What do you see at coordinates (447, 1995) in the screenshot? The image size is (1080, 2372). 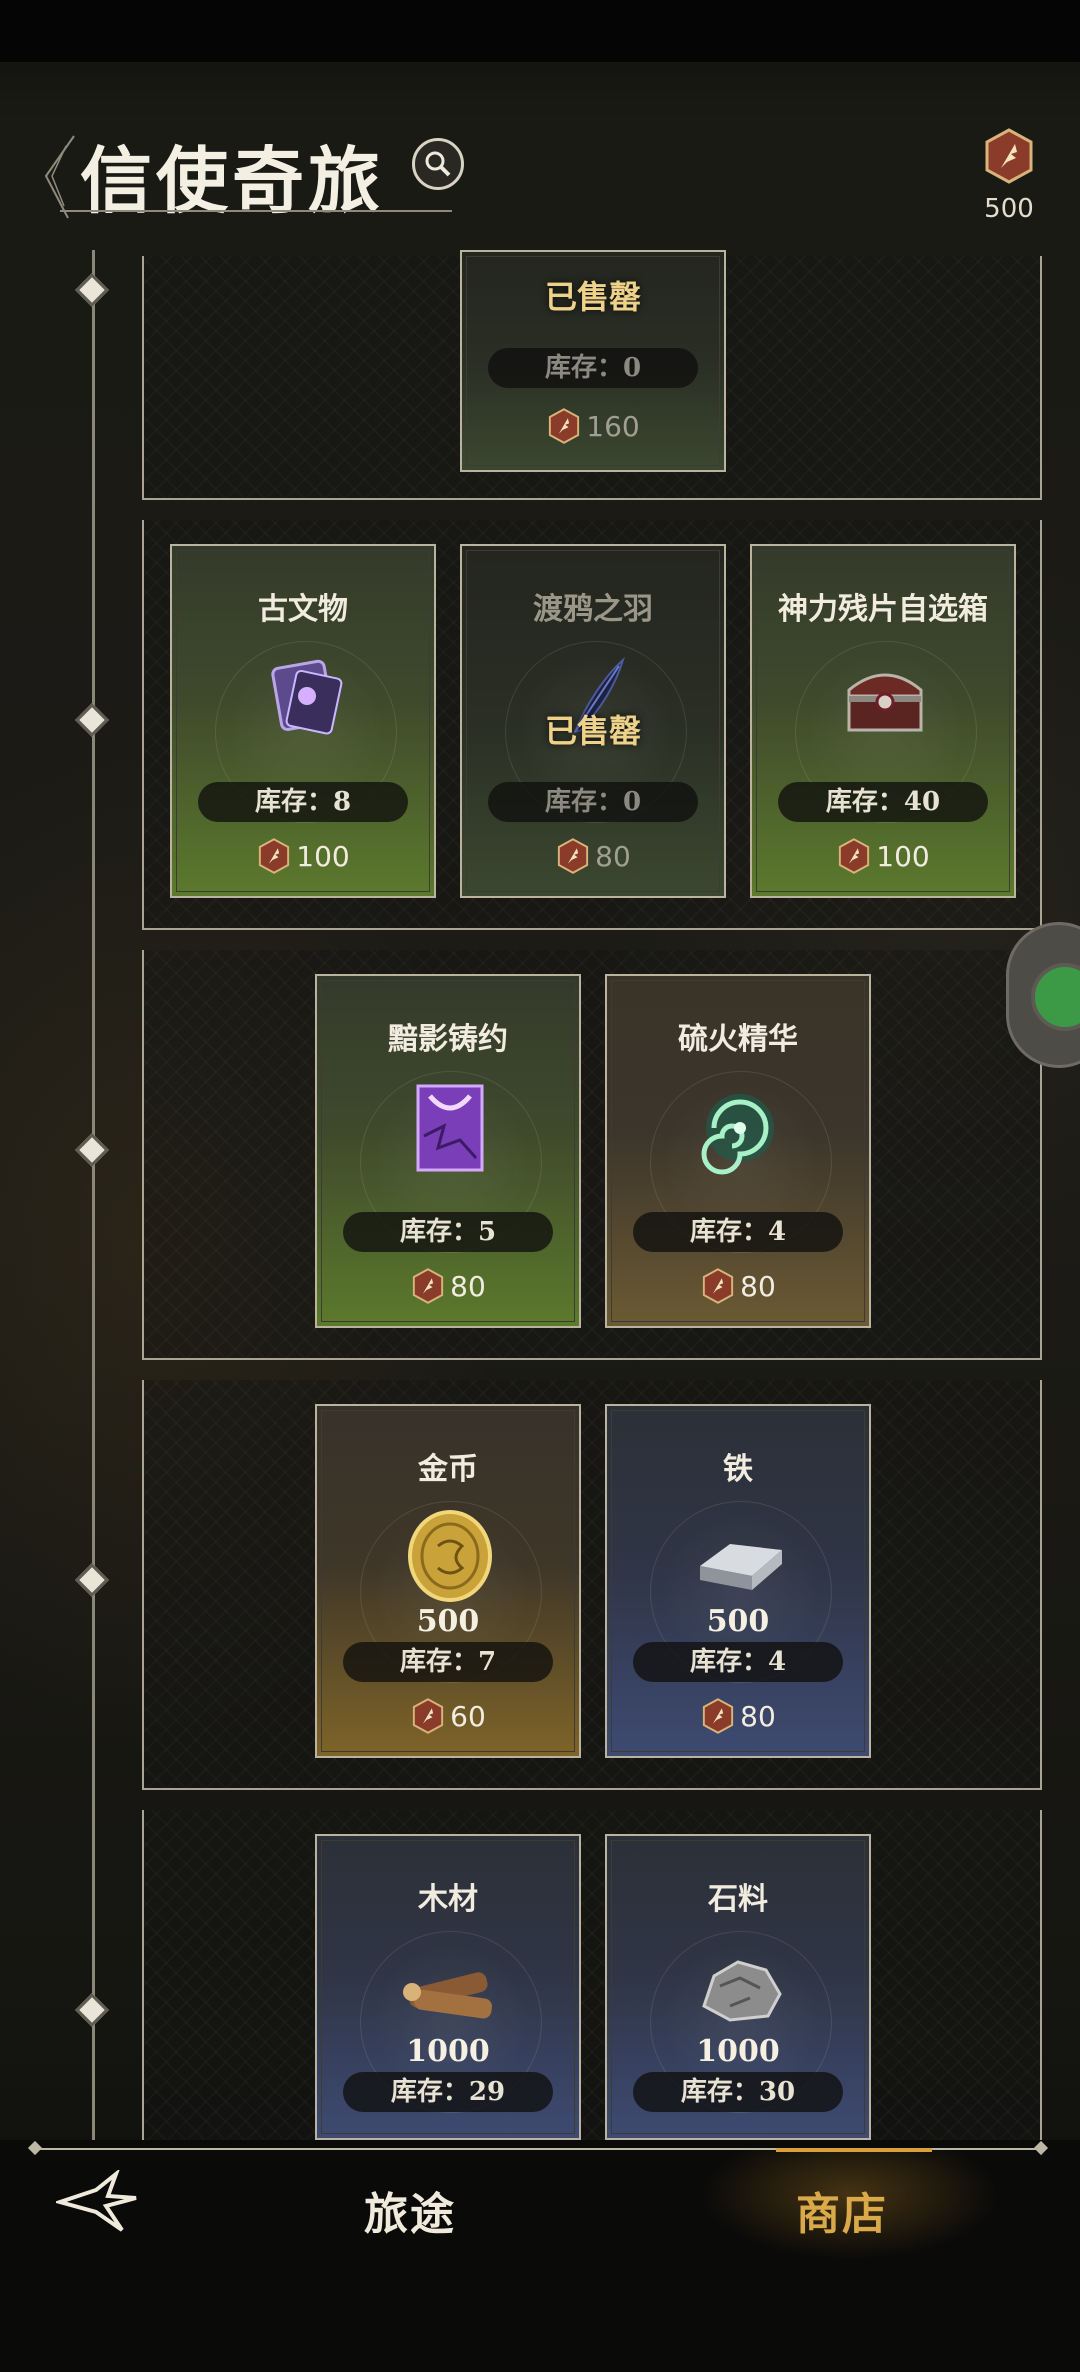 I see `wood-icon` at bounding box center [447, 1995].